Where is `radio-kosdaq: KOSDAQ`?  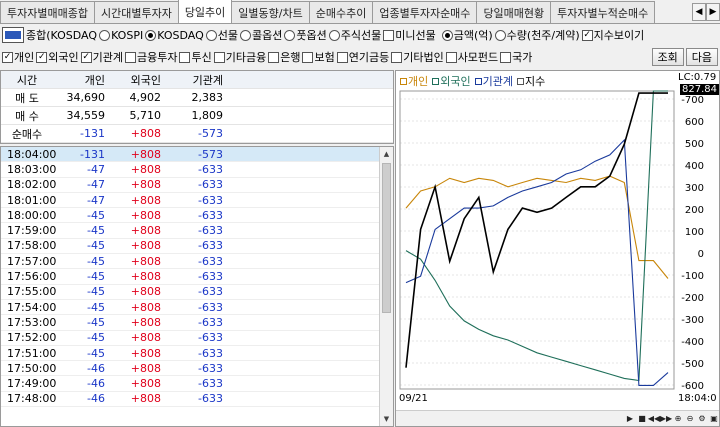
radio-kosdaq: KOSDAQ is located at coordinates (174, 35).